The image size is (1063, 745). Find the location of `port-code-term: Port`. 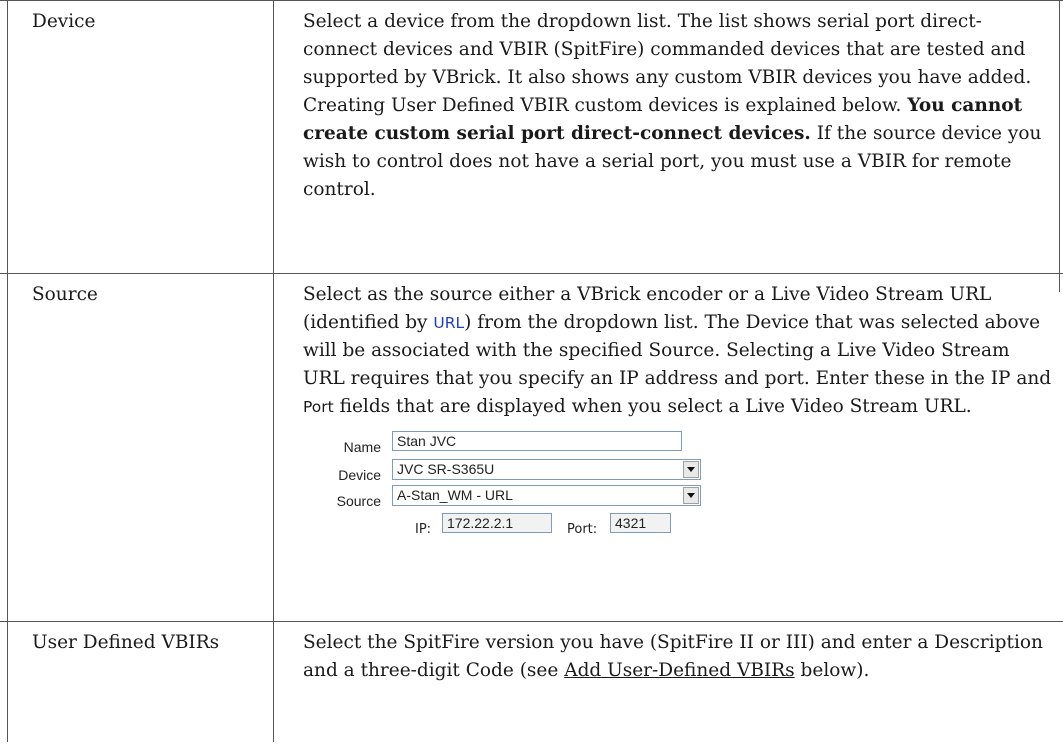

port-code-term: Port is located at coordinates (318, 407).